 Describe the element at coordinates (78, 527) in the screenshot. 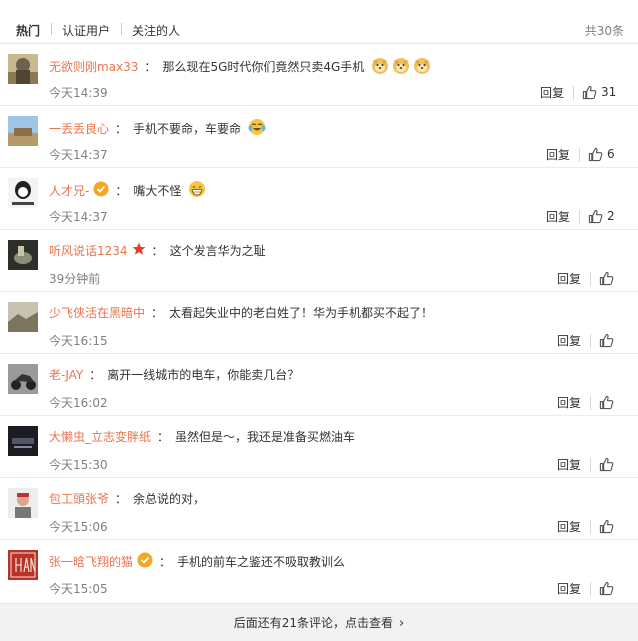

I see `comment-time: 今天15:06` at that location.